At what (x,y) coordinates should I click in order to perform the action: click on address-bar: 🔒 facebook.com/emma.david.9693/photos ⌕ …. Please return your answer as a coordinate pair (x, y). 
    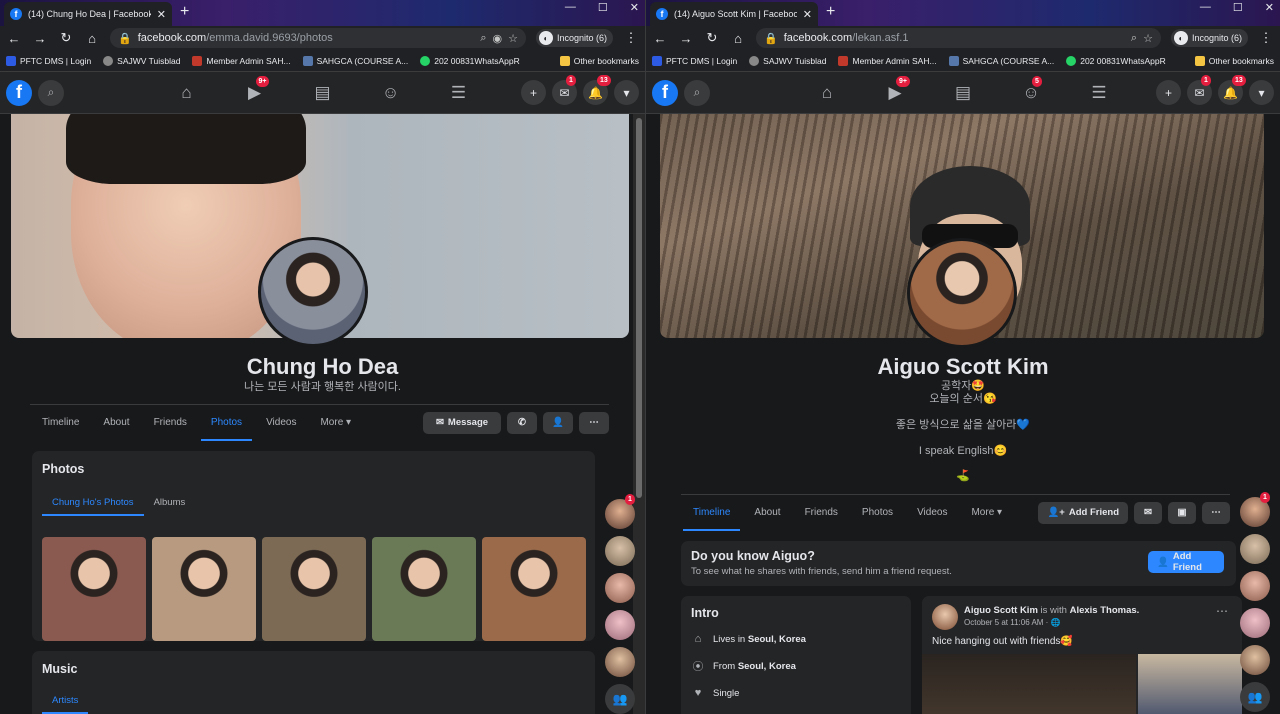
    Looking at the image, I should click on (318, 38).